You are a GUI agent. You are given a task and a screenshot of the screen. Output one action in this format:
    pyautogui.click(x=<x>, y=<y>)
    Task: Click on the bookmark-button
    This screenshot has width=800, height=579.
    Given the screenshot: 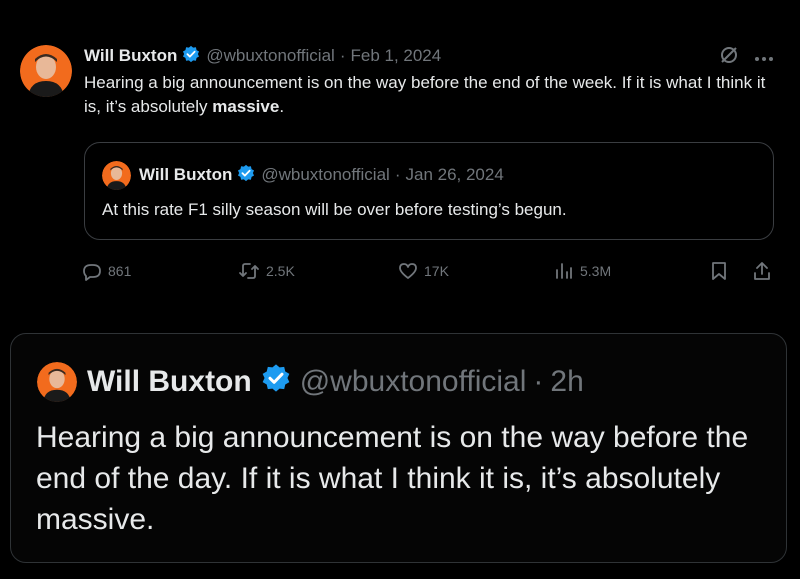 What is the action you would take?
    pyautogui.click(x=719, y=271)
    